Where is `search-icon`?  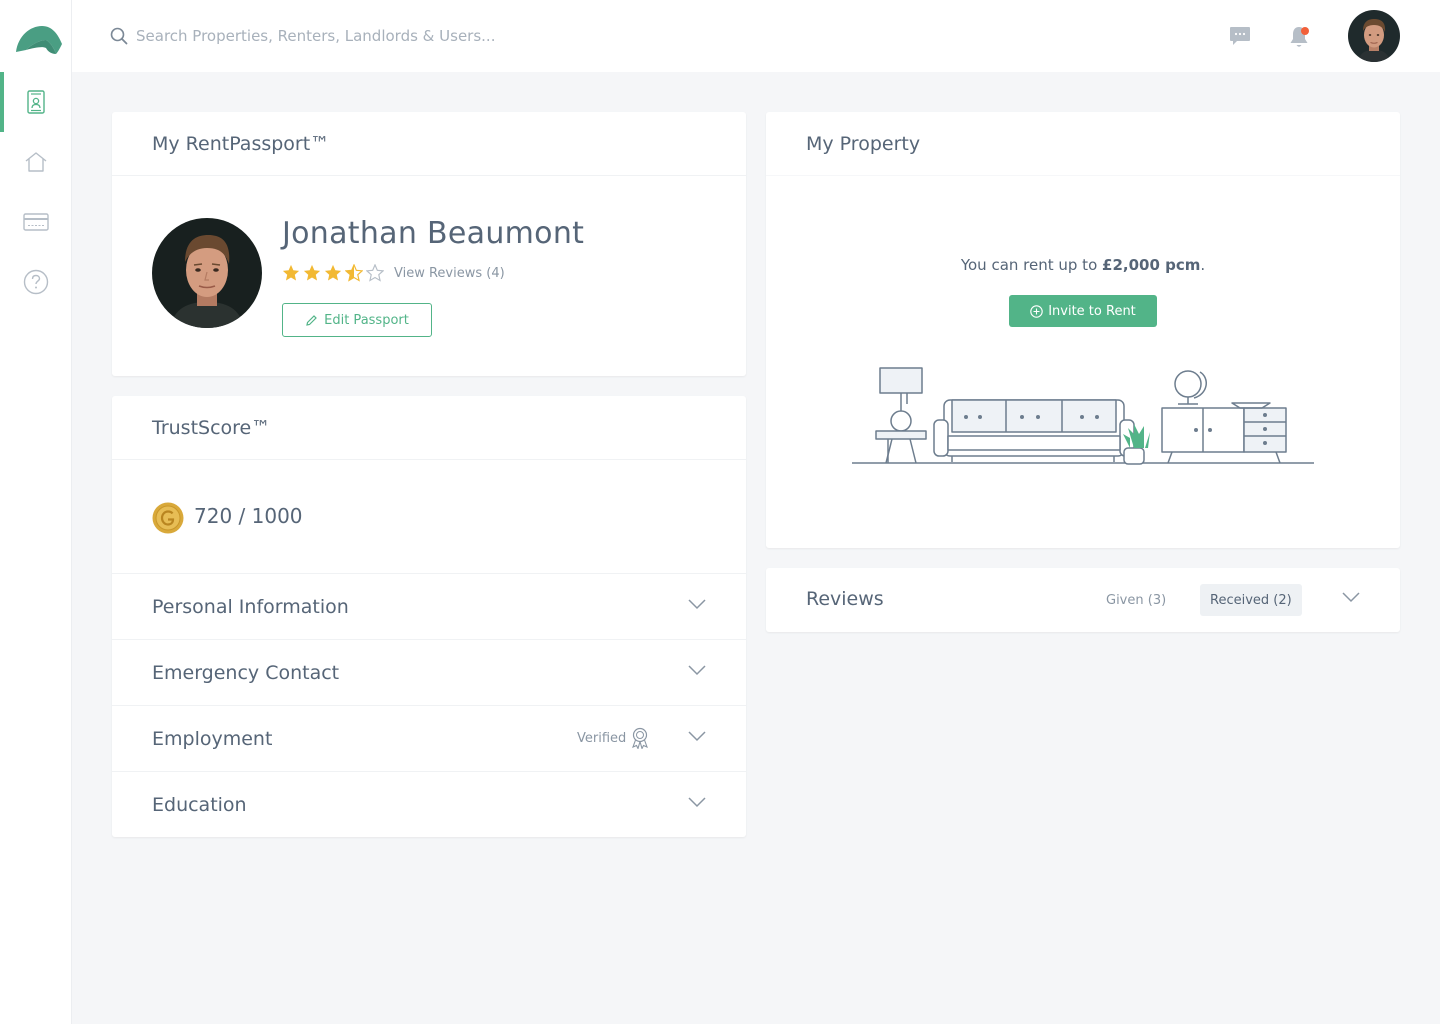
search-icon is located at coordinates (119, 36).